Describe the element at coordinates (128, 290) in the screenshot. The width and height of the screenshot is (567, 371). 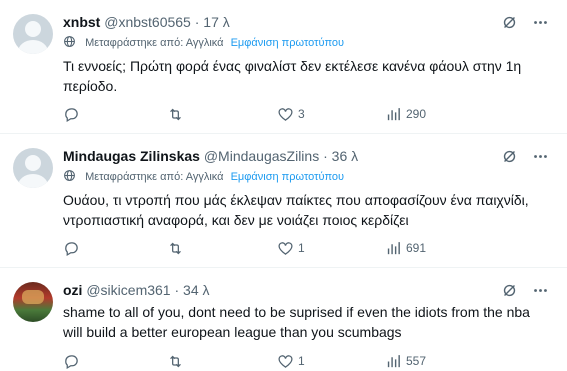
I see `user-handle: @sikicem361` at that location.